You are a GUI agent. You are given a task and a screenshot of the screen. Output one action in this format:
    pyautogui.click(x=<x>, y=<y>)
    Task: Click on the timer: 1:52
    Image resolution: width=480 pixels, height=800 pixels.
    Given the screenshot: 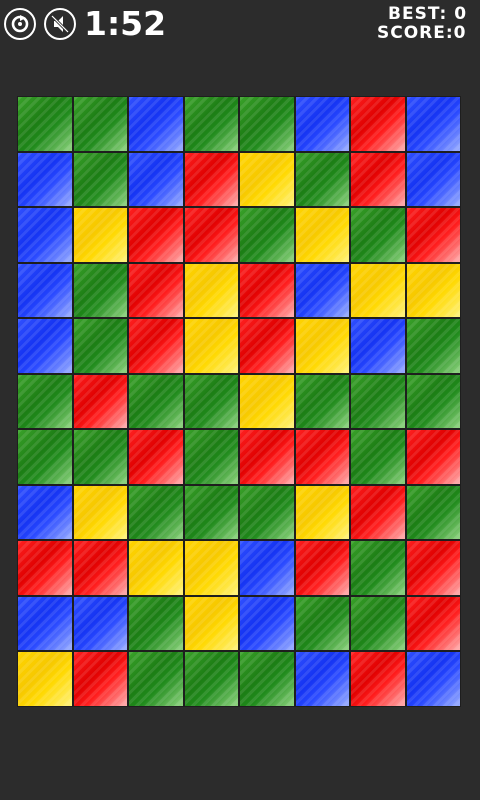 What is the action you would take?
    pyautogui.click(x=125, y=23)
    